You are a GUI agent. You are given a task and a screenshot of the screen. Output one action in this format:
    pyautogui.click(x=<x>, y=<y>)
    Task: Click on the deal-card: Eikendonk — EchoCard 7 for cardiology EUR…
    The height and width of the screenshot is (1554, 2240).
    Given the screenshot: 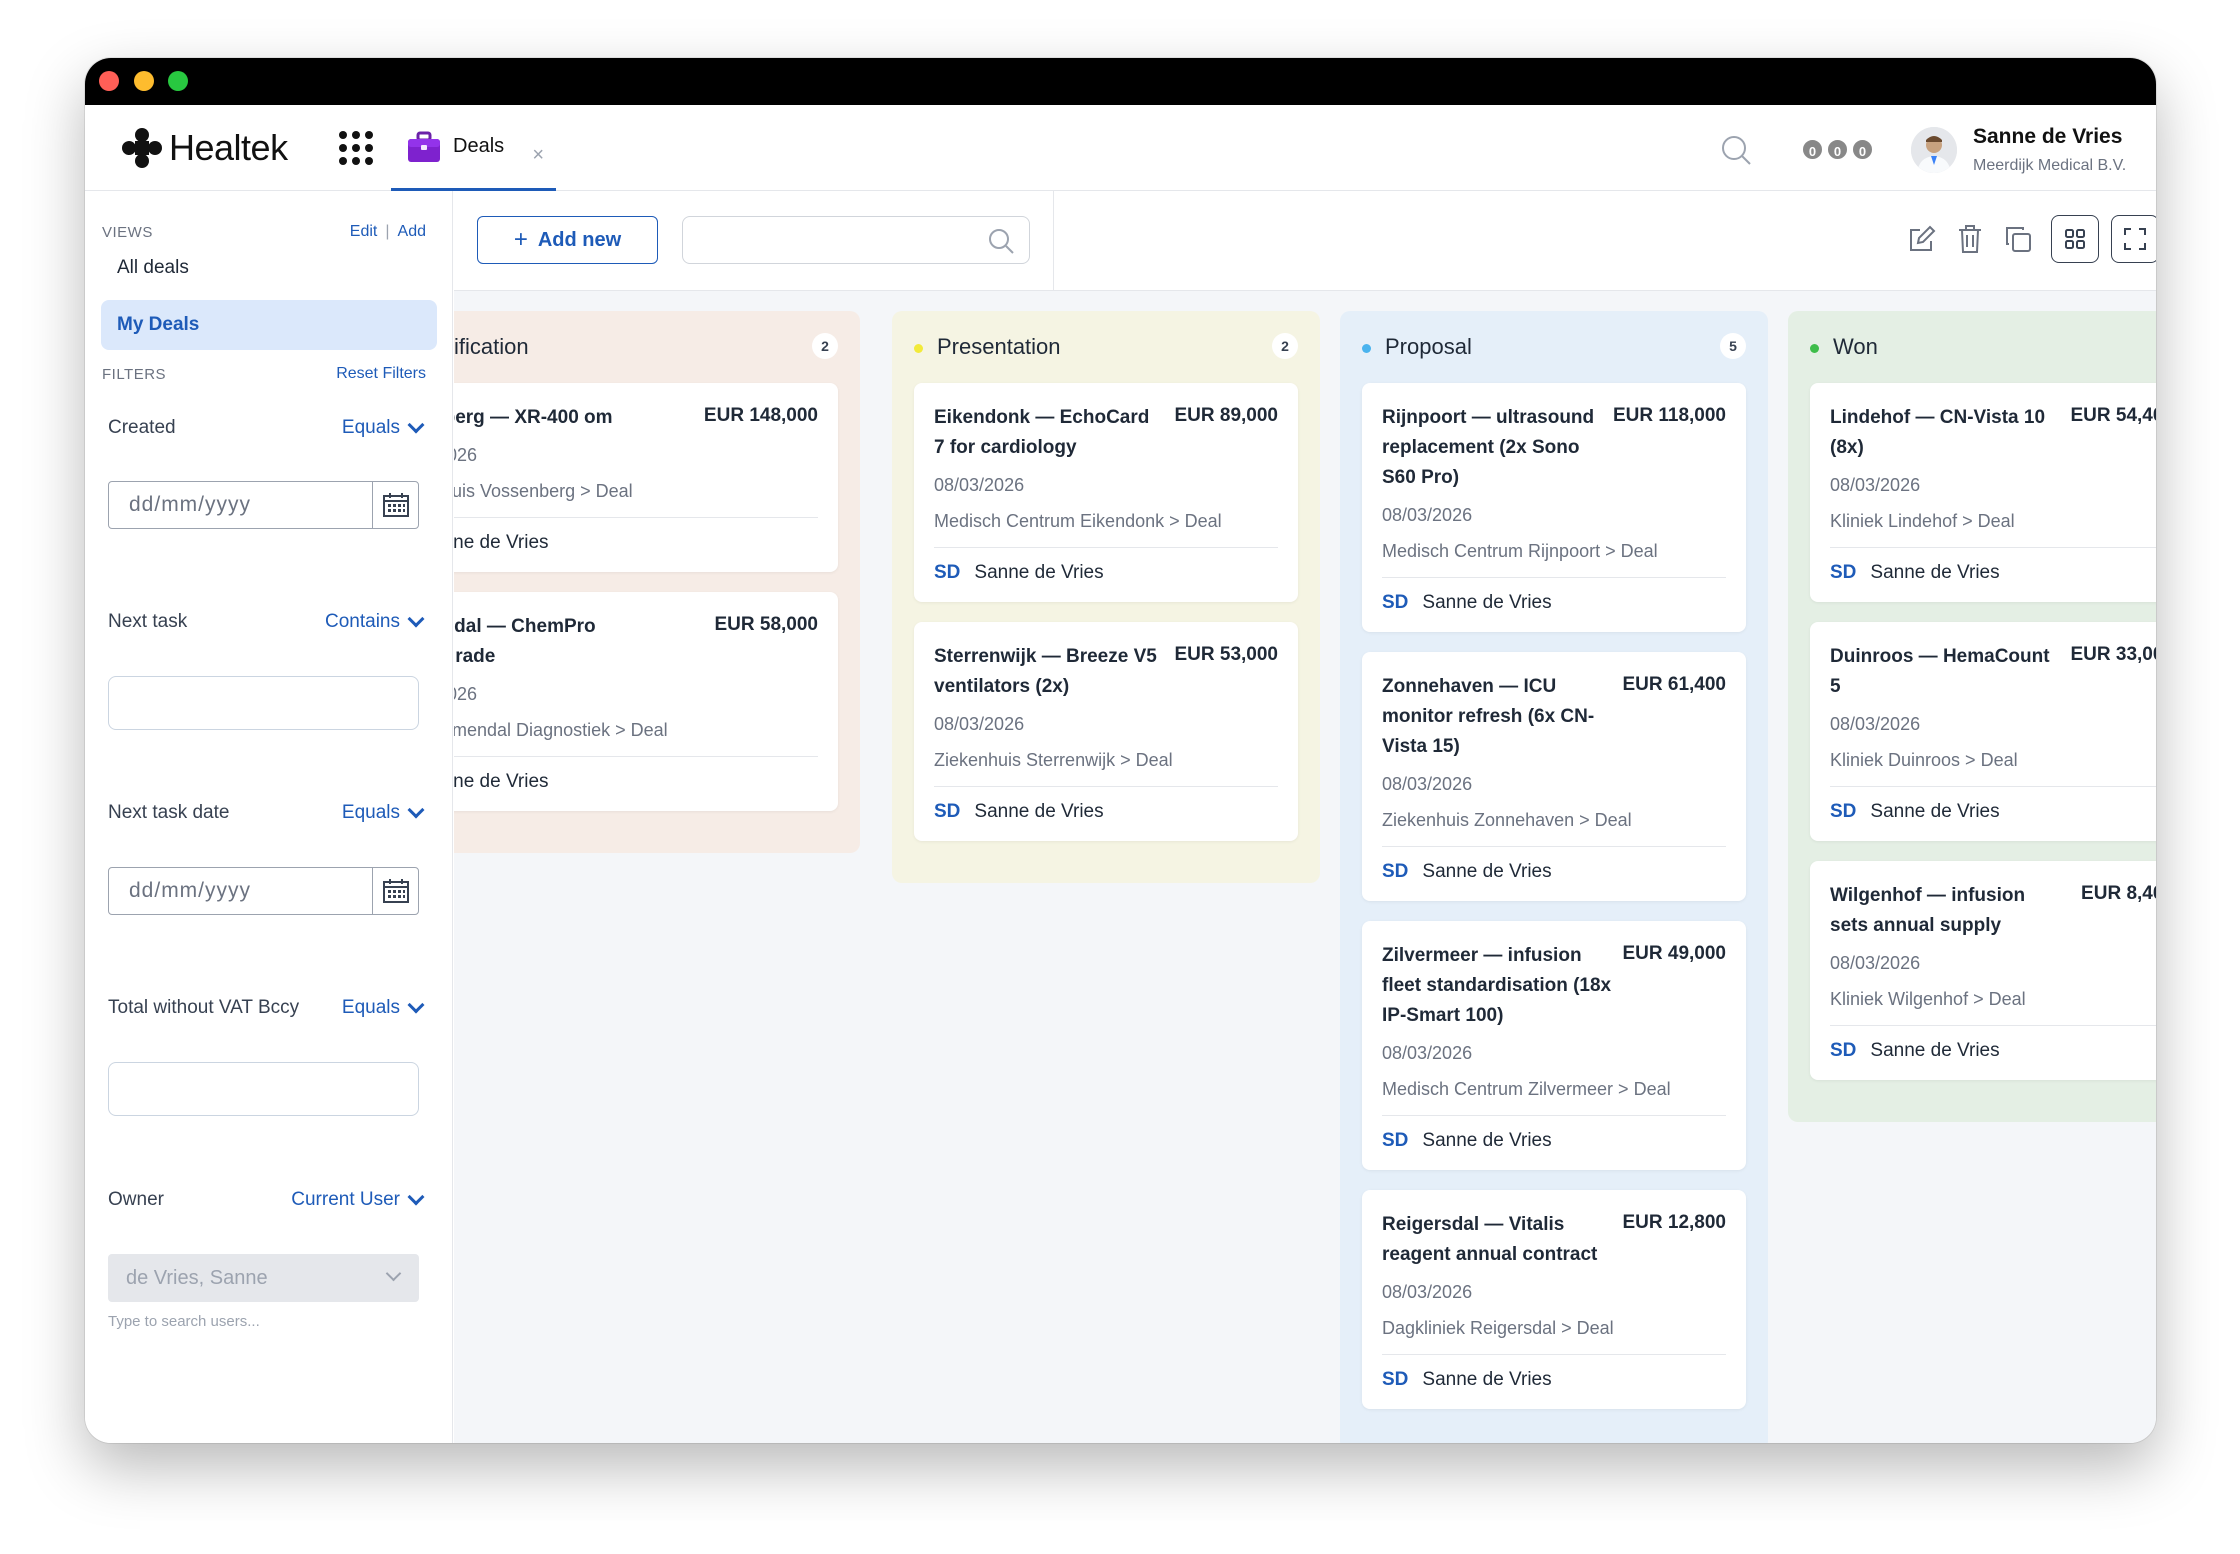 What is the action you would take?
    pyautogui.click(x=1106, y=492)
    